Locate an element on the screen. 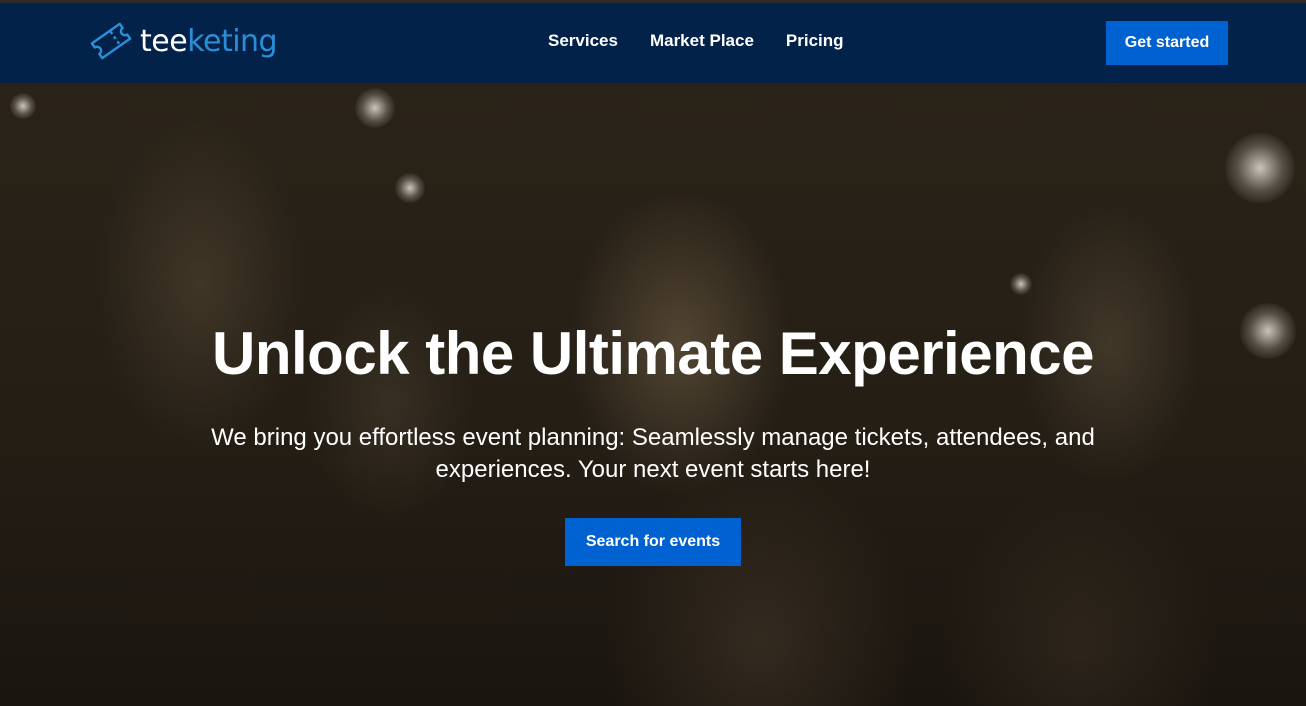 The height and width of the screenshot is (706, 1306). get-started-button: Get started is located at coordinates (1167, 43).